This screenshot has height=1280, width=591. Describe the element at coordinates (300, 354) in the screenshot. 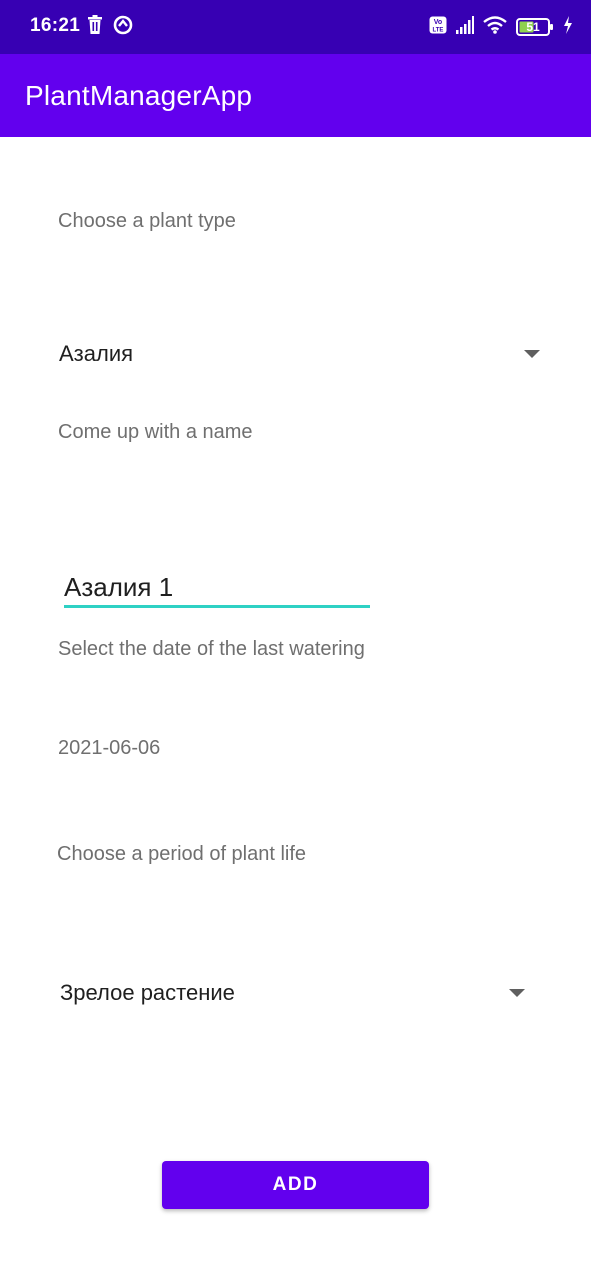

I see `plant-type-spinner: Азалия` at that location.